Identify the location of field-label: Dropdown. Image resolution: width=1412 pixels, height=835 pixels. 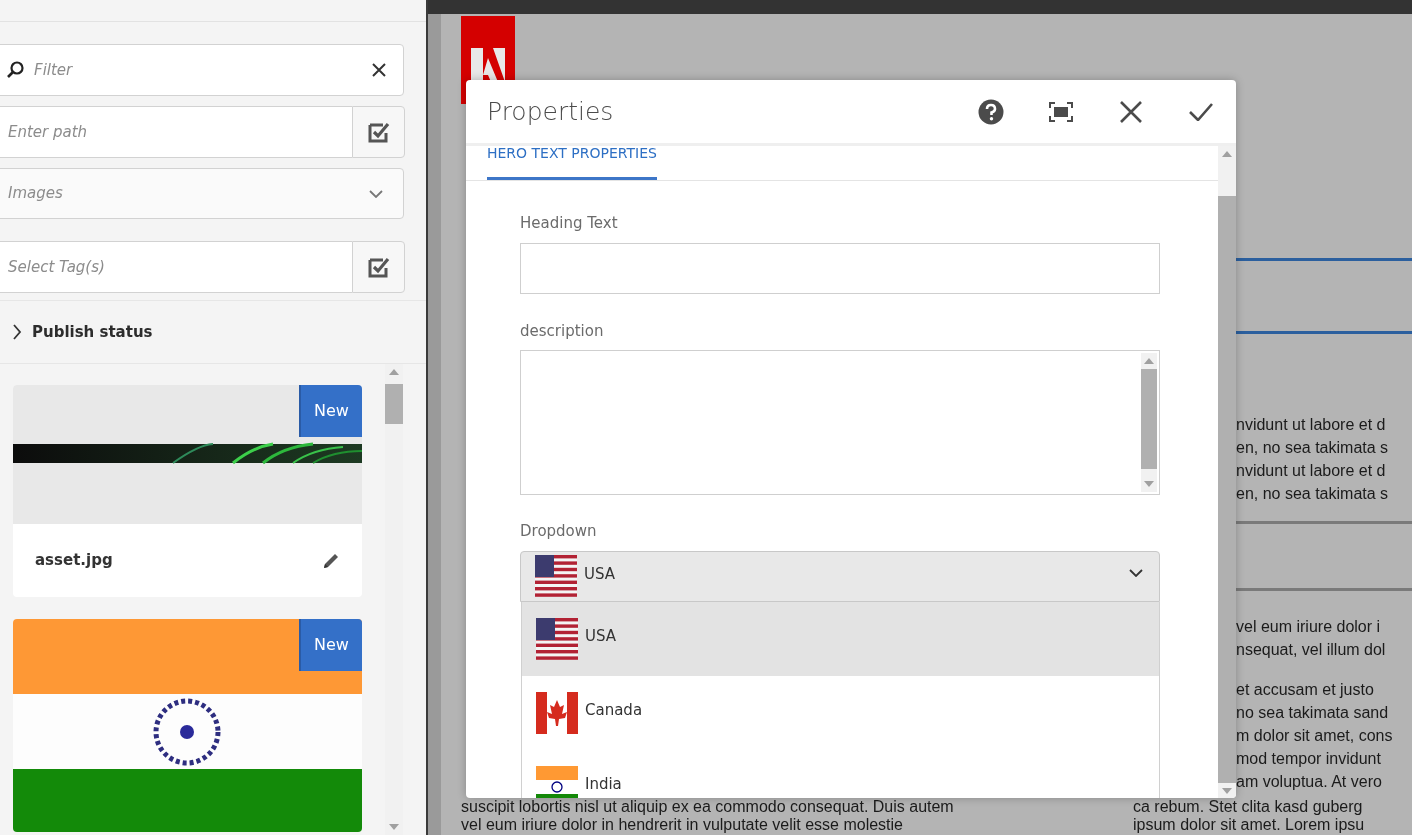
(558, 531).